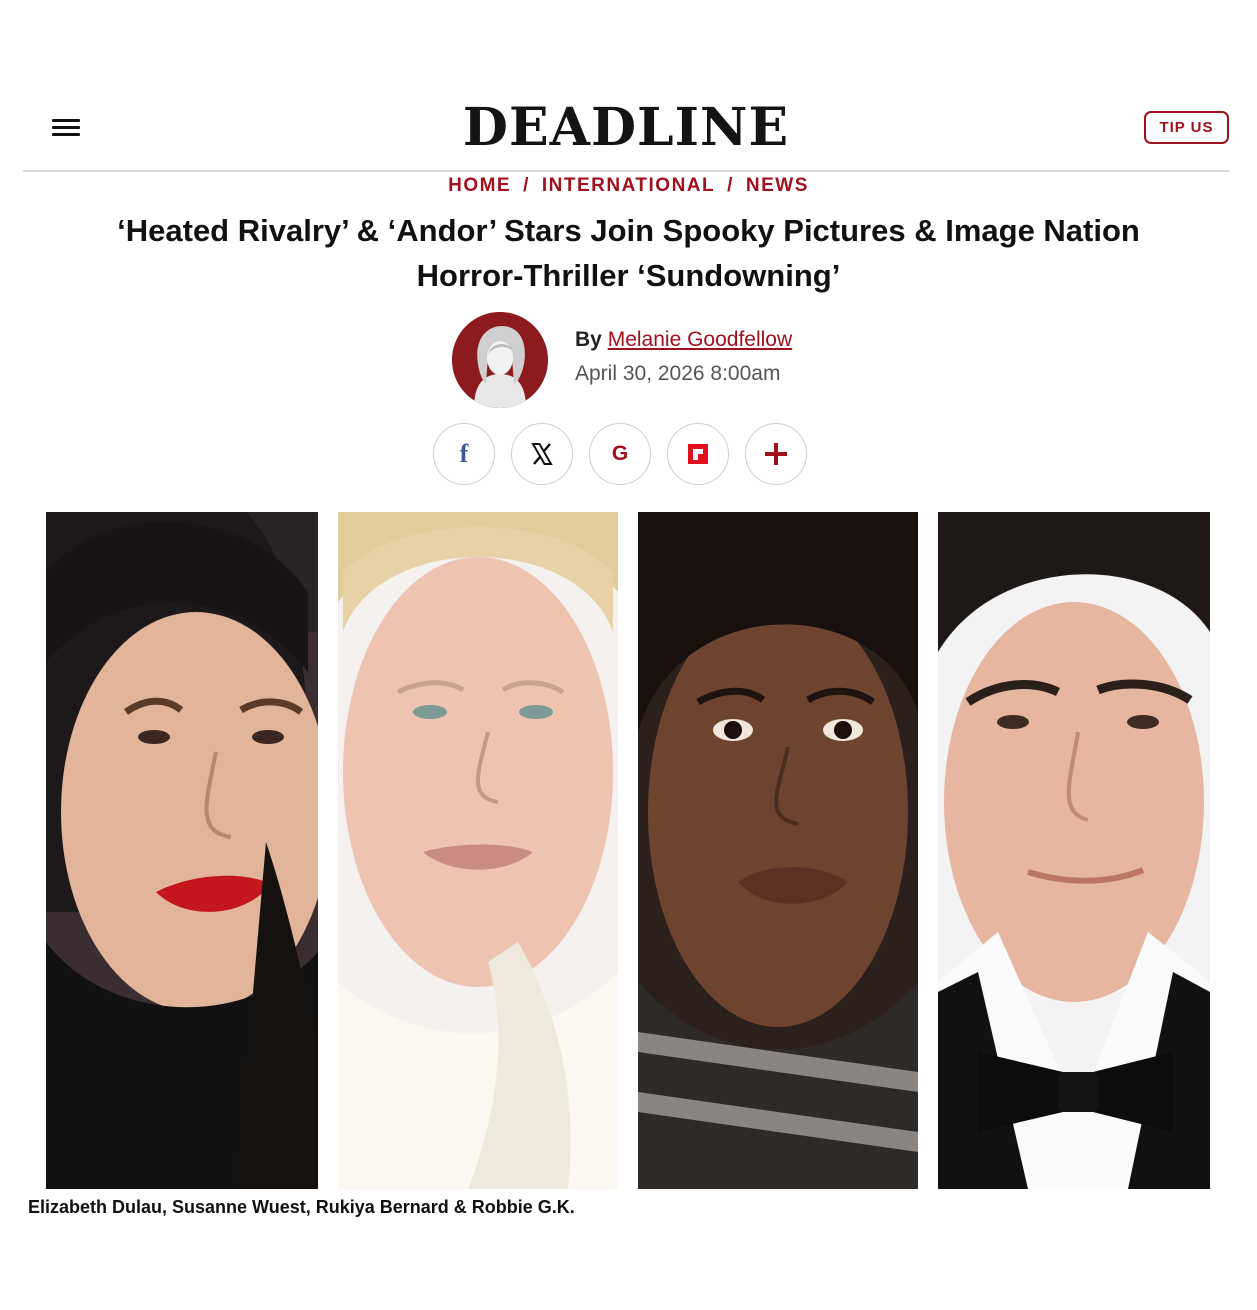 The width and height of the screenshot is (1257, 1310). What do you see at coordinates (700, 339) in the screenshot?
I see `author-link: Melanie Goodfellow` at bounding box center [700, 339].